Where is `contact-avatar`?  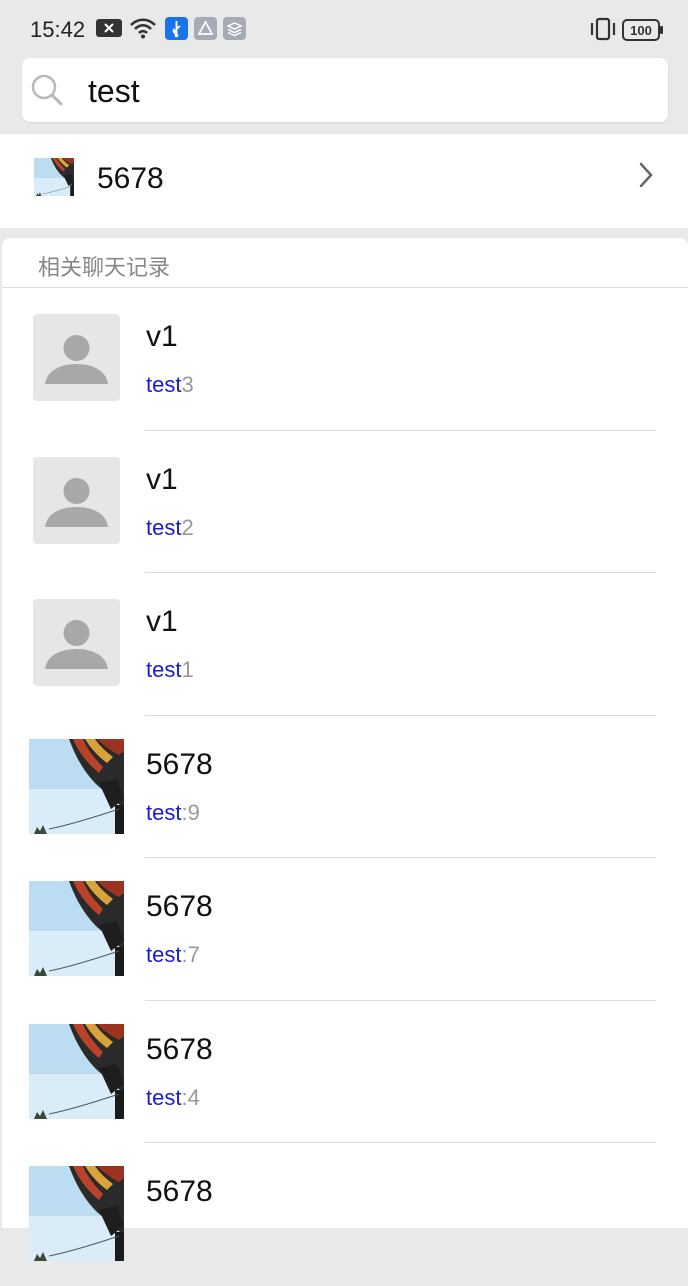 contact-avatar is located at coordinates (54, 177).